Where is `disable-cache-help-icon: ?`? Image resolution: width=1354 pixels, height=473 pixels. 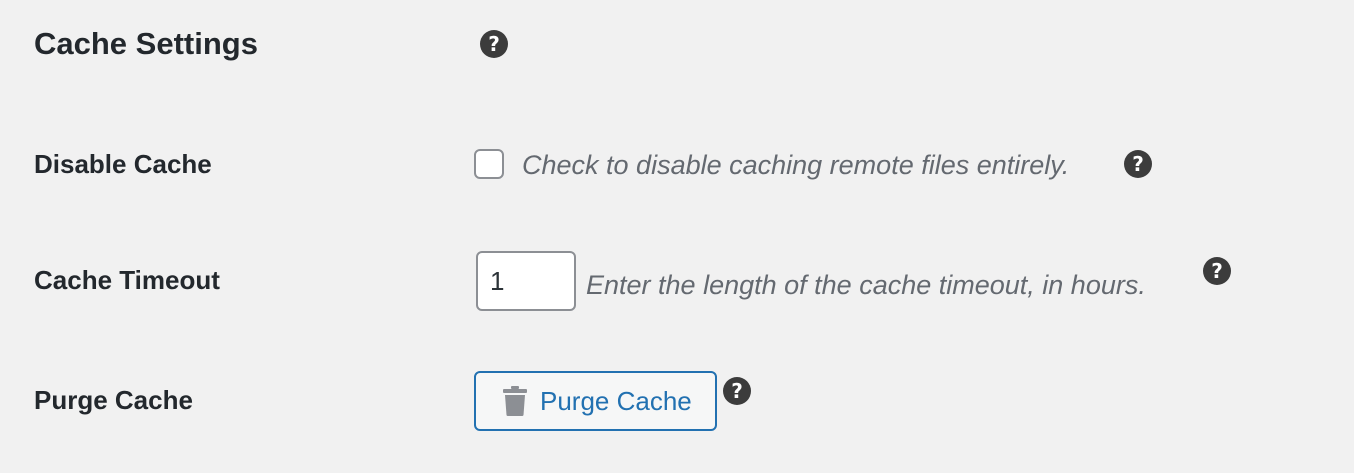 disable-cache-help-icon: ? is located at coordinates (1138, 164).